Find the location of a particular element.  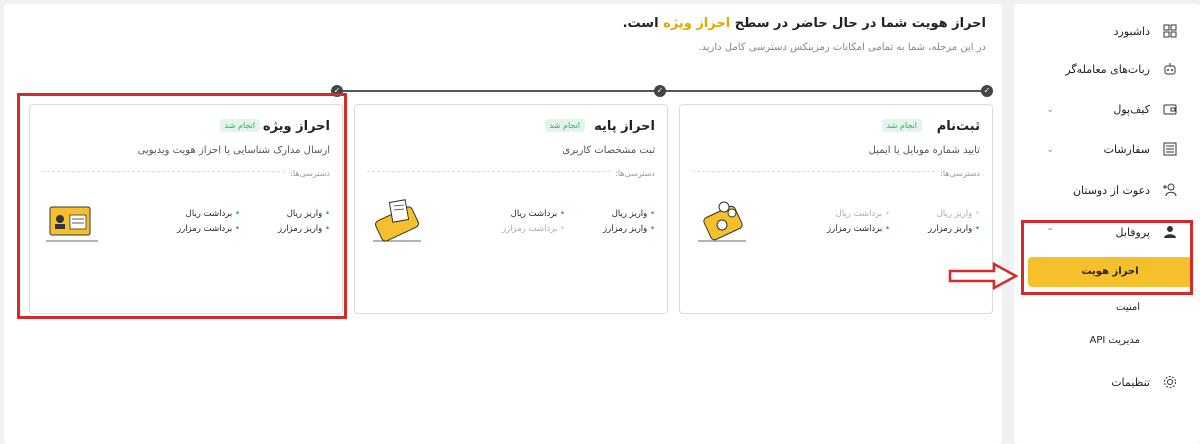

card-title: ثبت‌نام is located at coordinates (958, 126).